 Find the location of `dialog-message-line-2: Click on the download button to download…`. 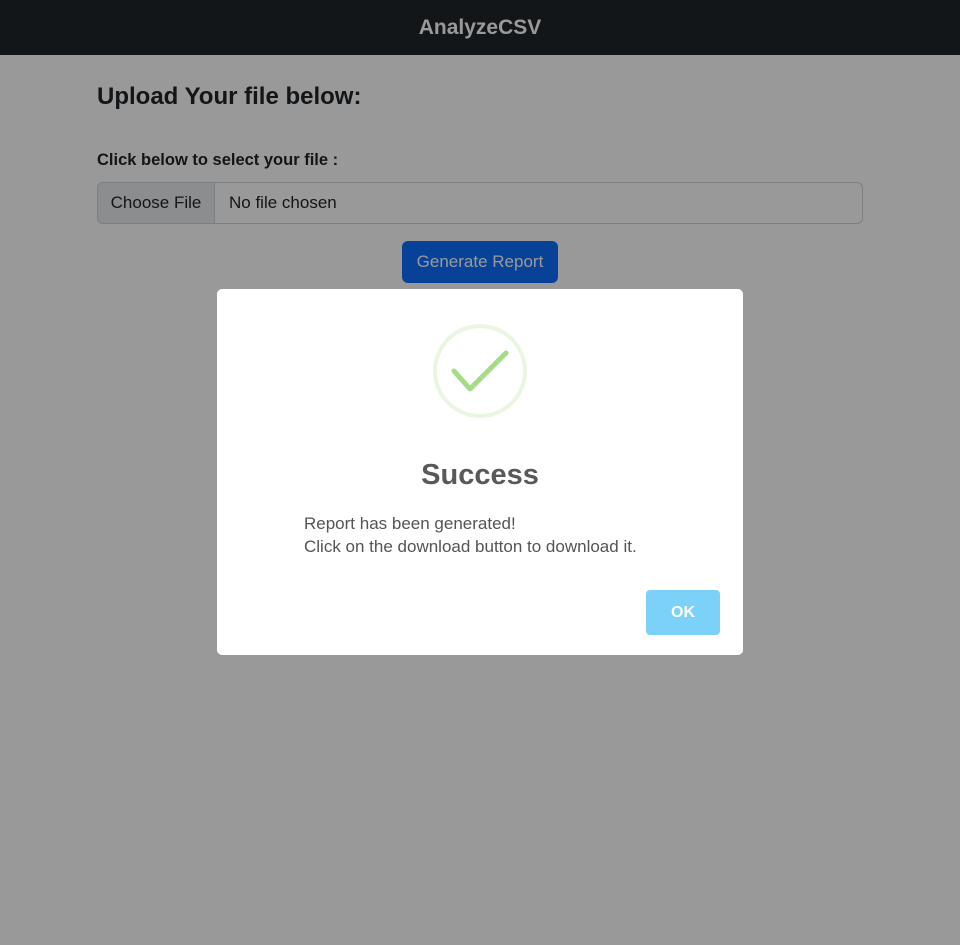

dialog-message-line-2: Click on the download button to download… is located at coordinates (470, 546).